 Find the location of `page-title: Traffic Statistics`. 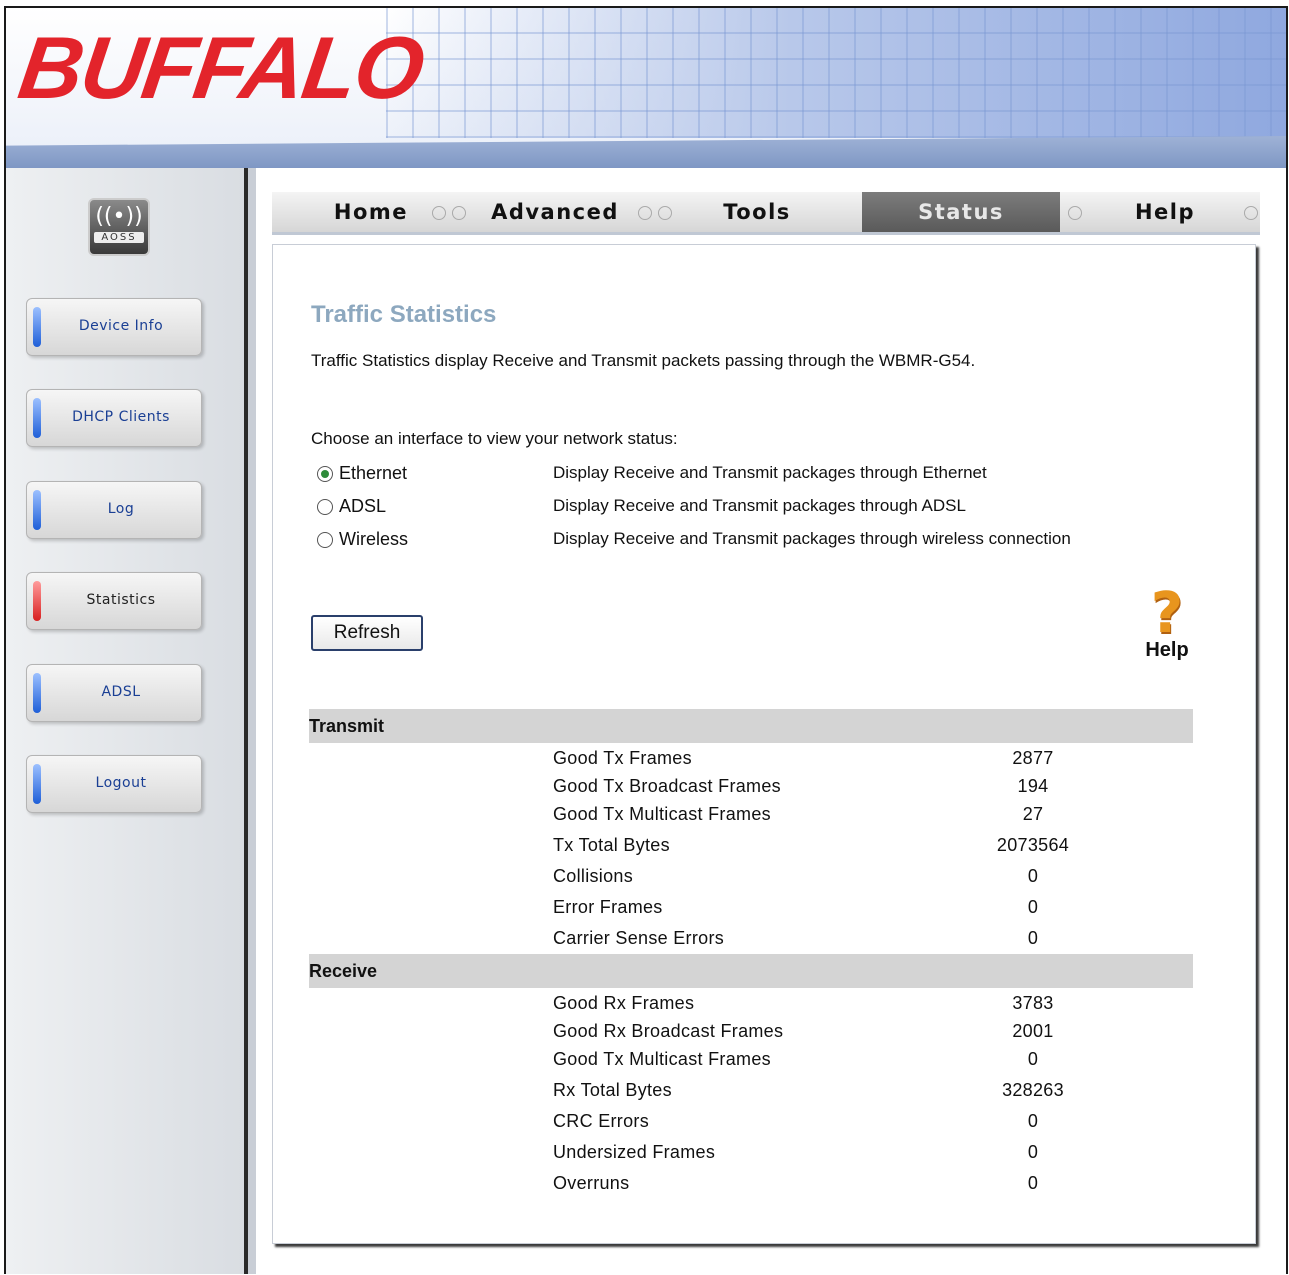

page-title: Traffic Statistics is located at coordinates (404, 314).